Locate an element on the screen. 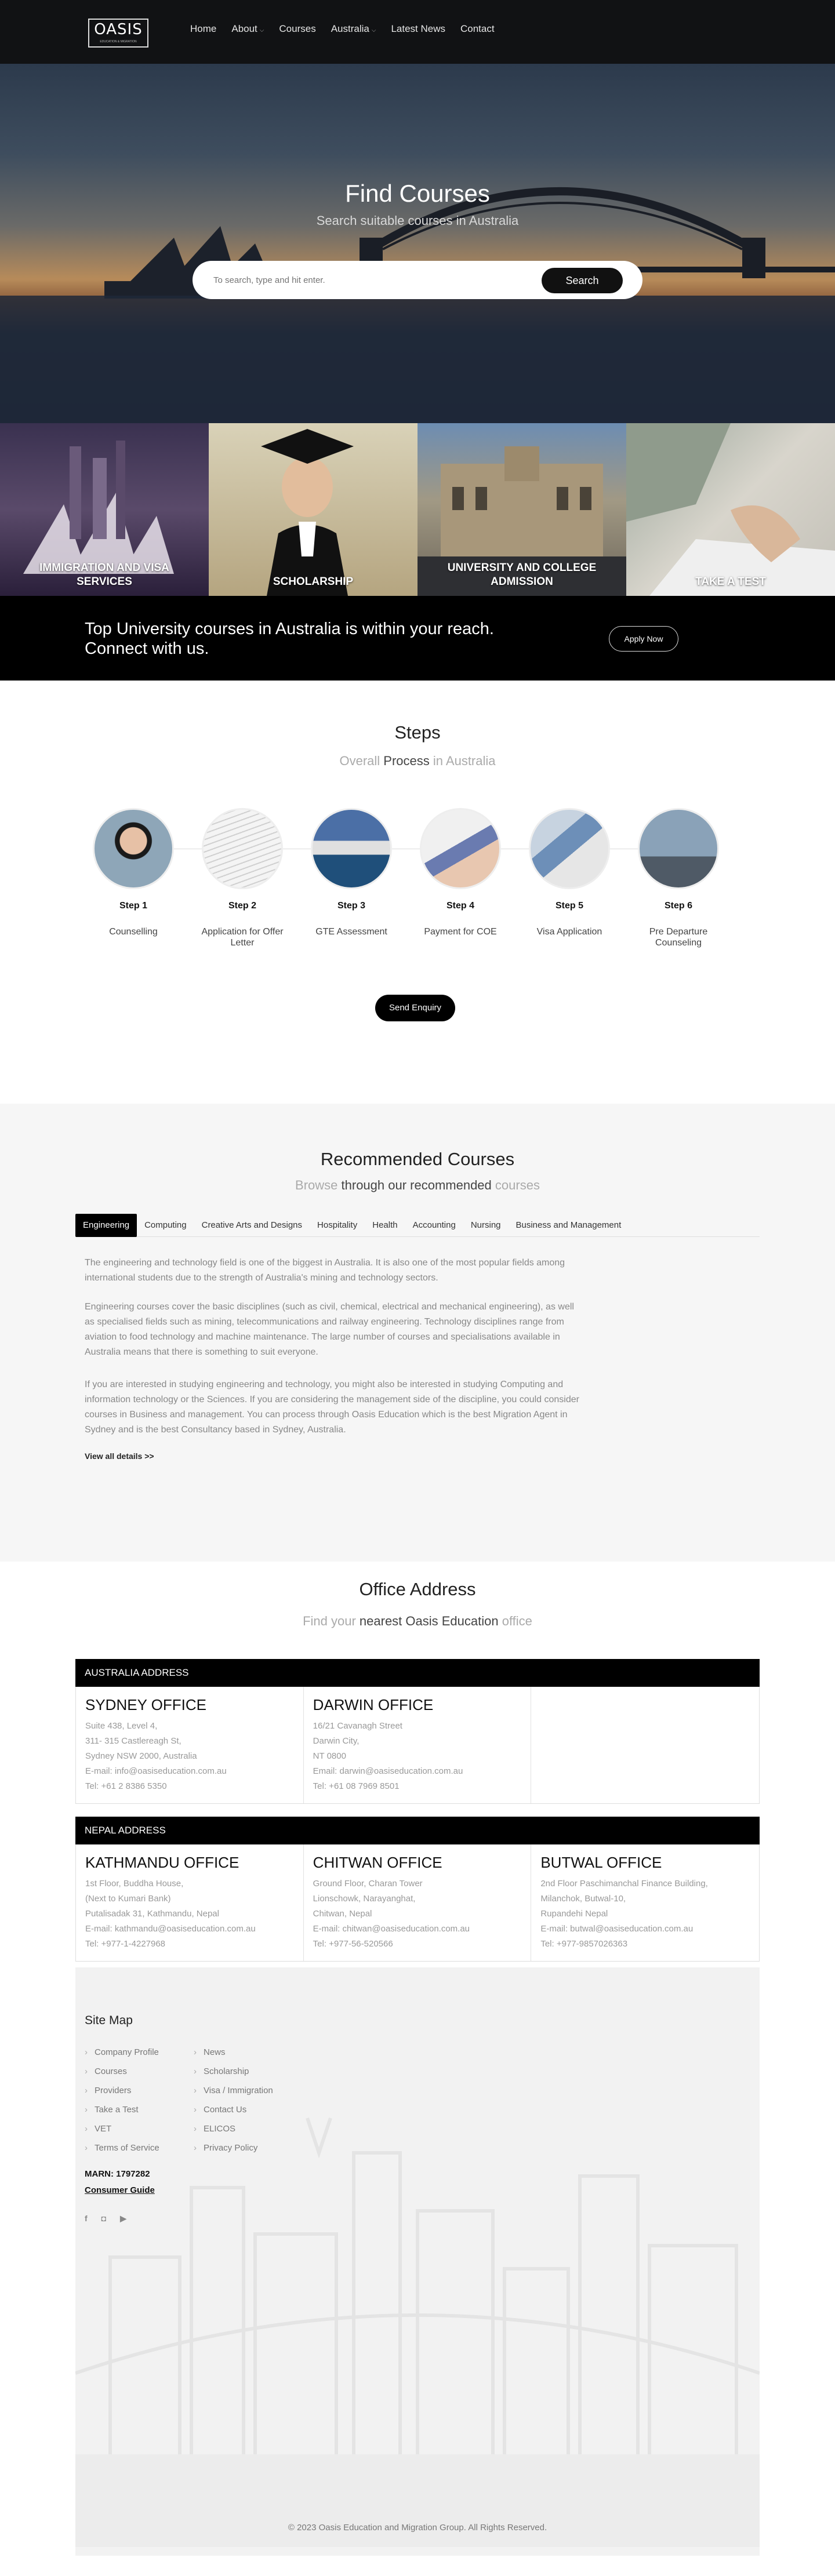  instagram-icon: ◘ is located at coordinates (104, 2219).